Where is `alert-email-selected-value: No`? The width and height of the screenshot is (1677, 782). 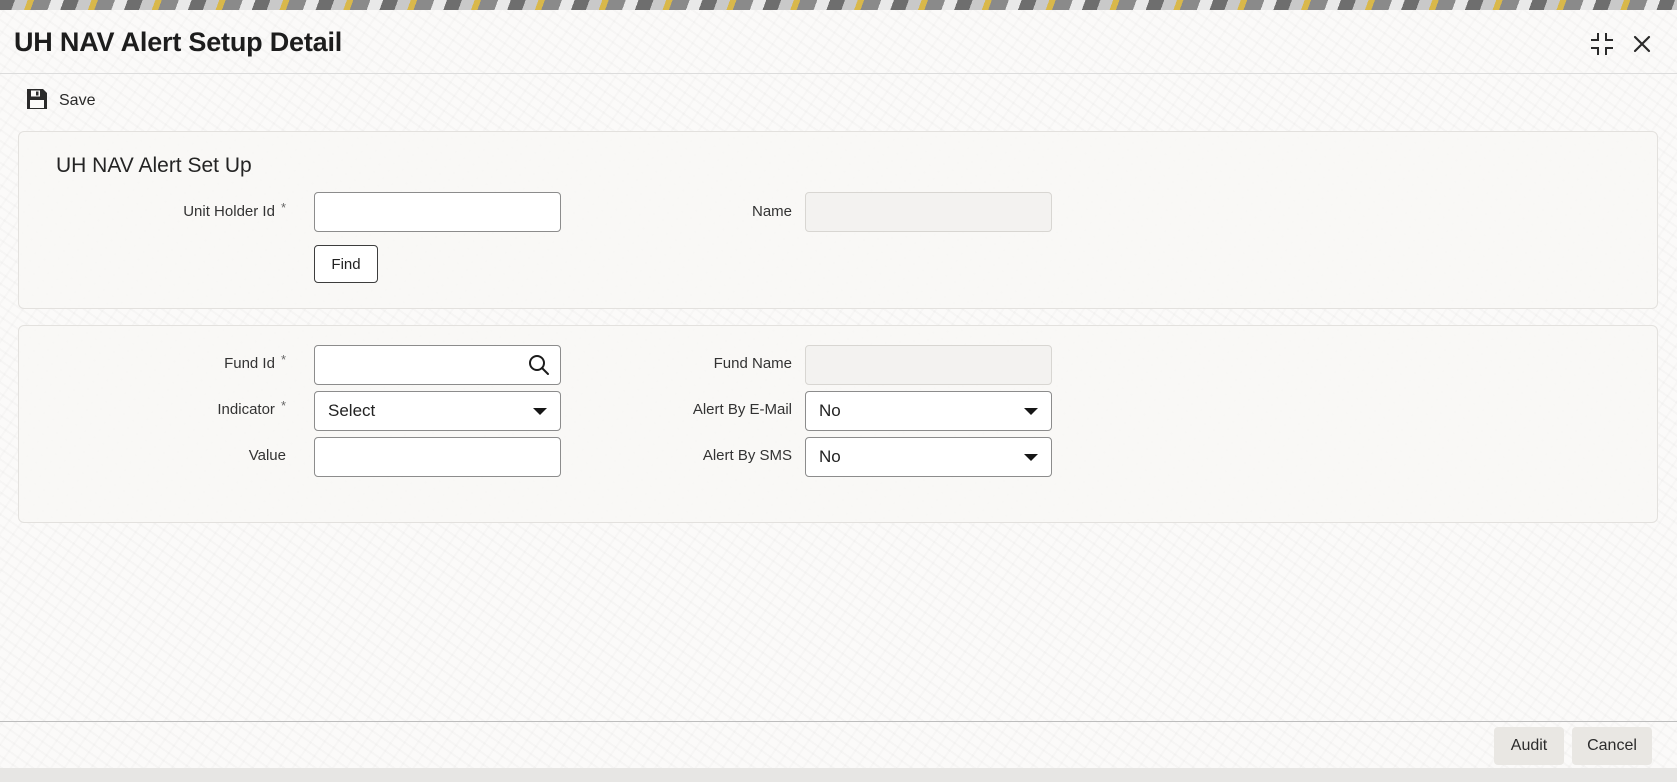
alert-email-selected-value: No is located at coordinates (830, 410).